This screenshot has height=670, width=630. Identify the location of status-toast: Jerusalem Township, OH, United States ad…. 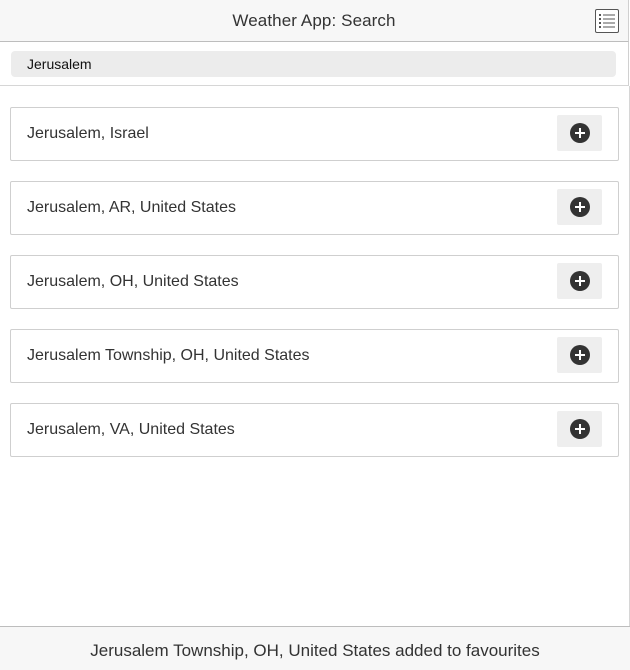
(315, 648).